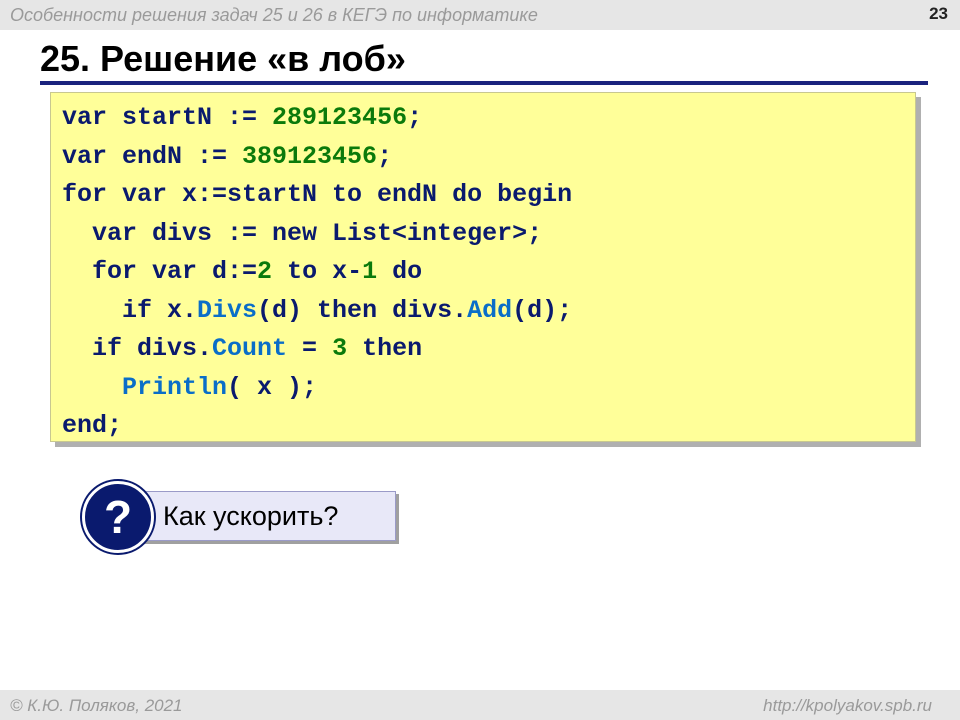 This screenshot has width=960, height=720. I want to click on title-underline, so click(484, 83).